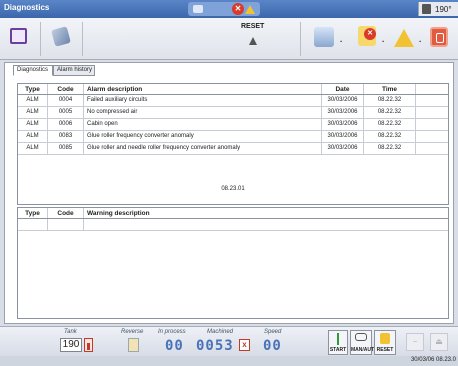 The height and width of the screenshot is (366, 458). What do you see at coordinates (404, 38) in the screenshot?
I see `warning-triangle-icon` at bounding box center [404, 38].